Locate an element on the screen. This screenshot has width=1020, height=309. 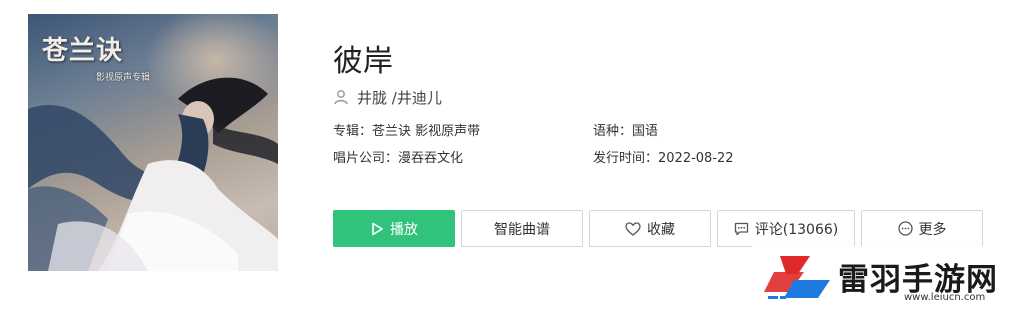
play-button: 播放 is located at coordinates (394, 228).